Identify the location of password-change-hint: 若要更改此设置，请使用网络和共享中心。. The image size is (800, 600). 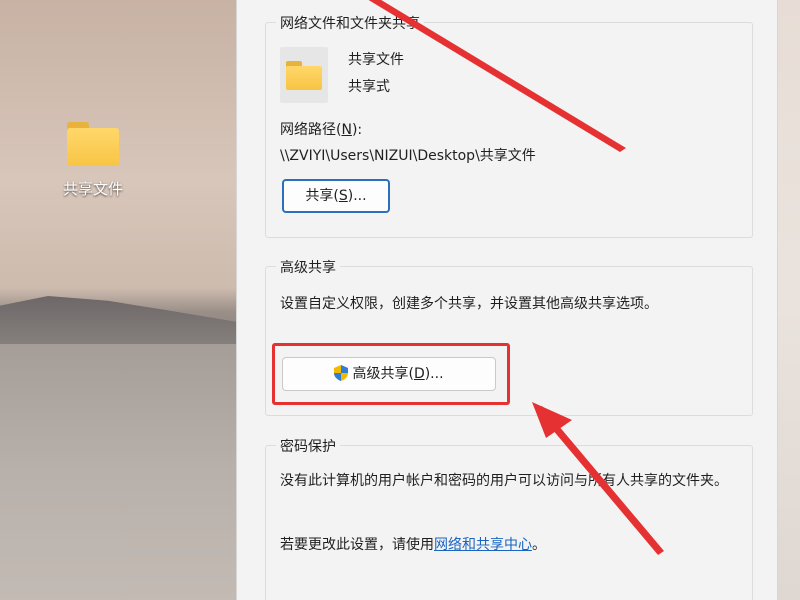
(413, 545).